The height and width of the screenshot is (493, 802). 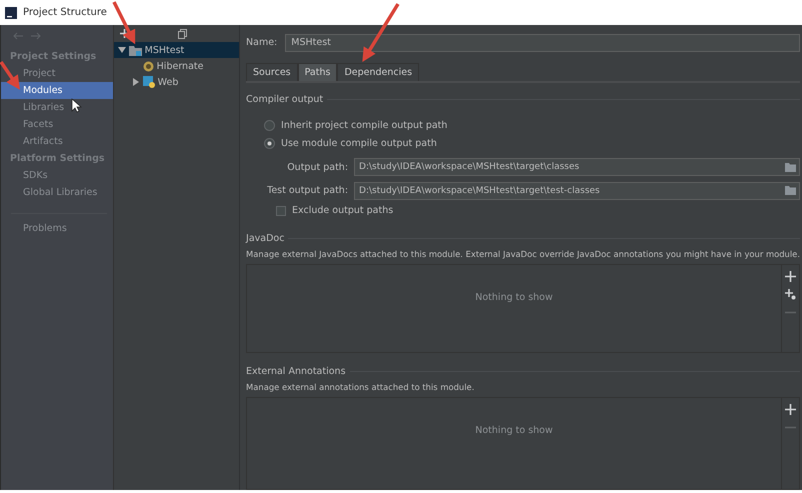 What do you see at coordinates (180, 66) in the screenshot?
I see `tree-node-label: Hibernate` at bounding box center [180, 66].